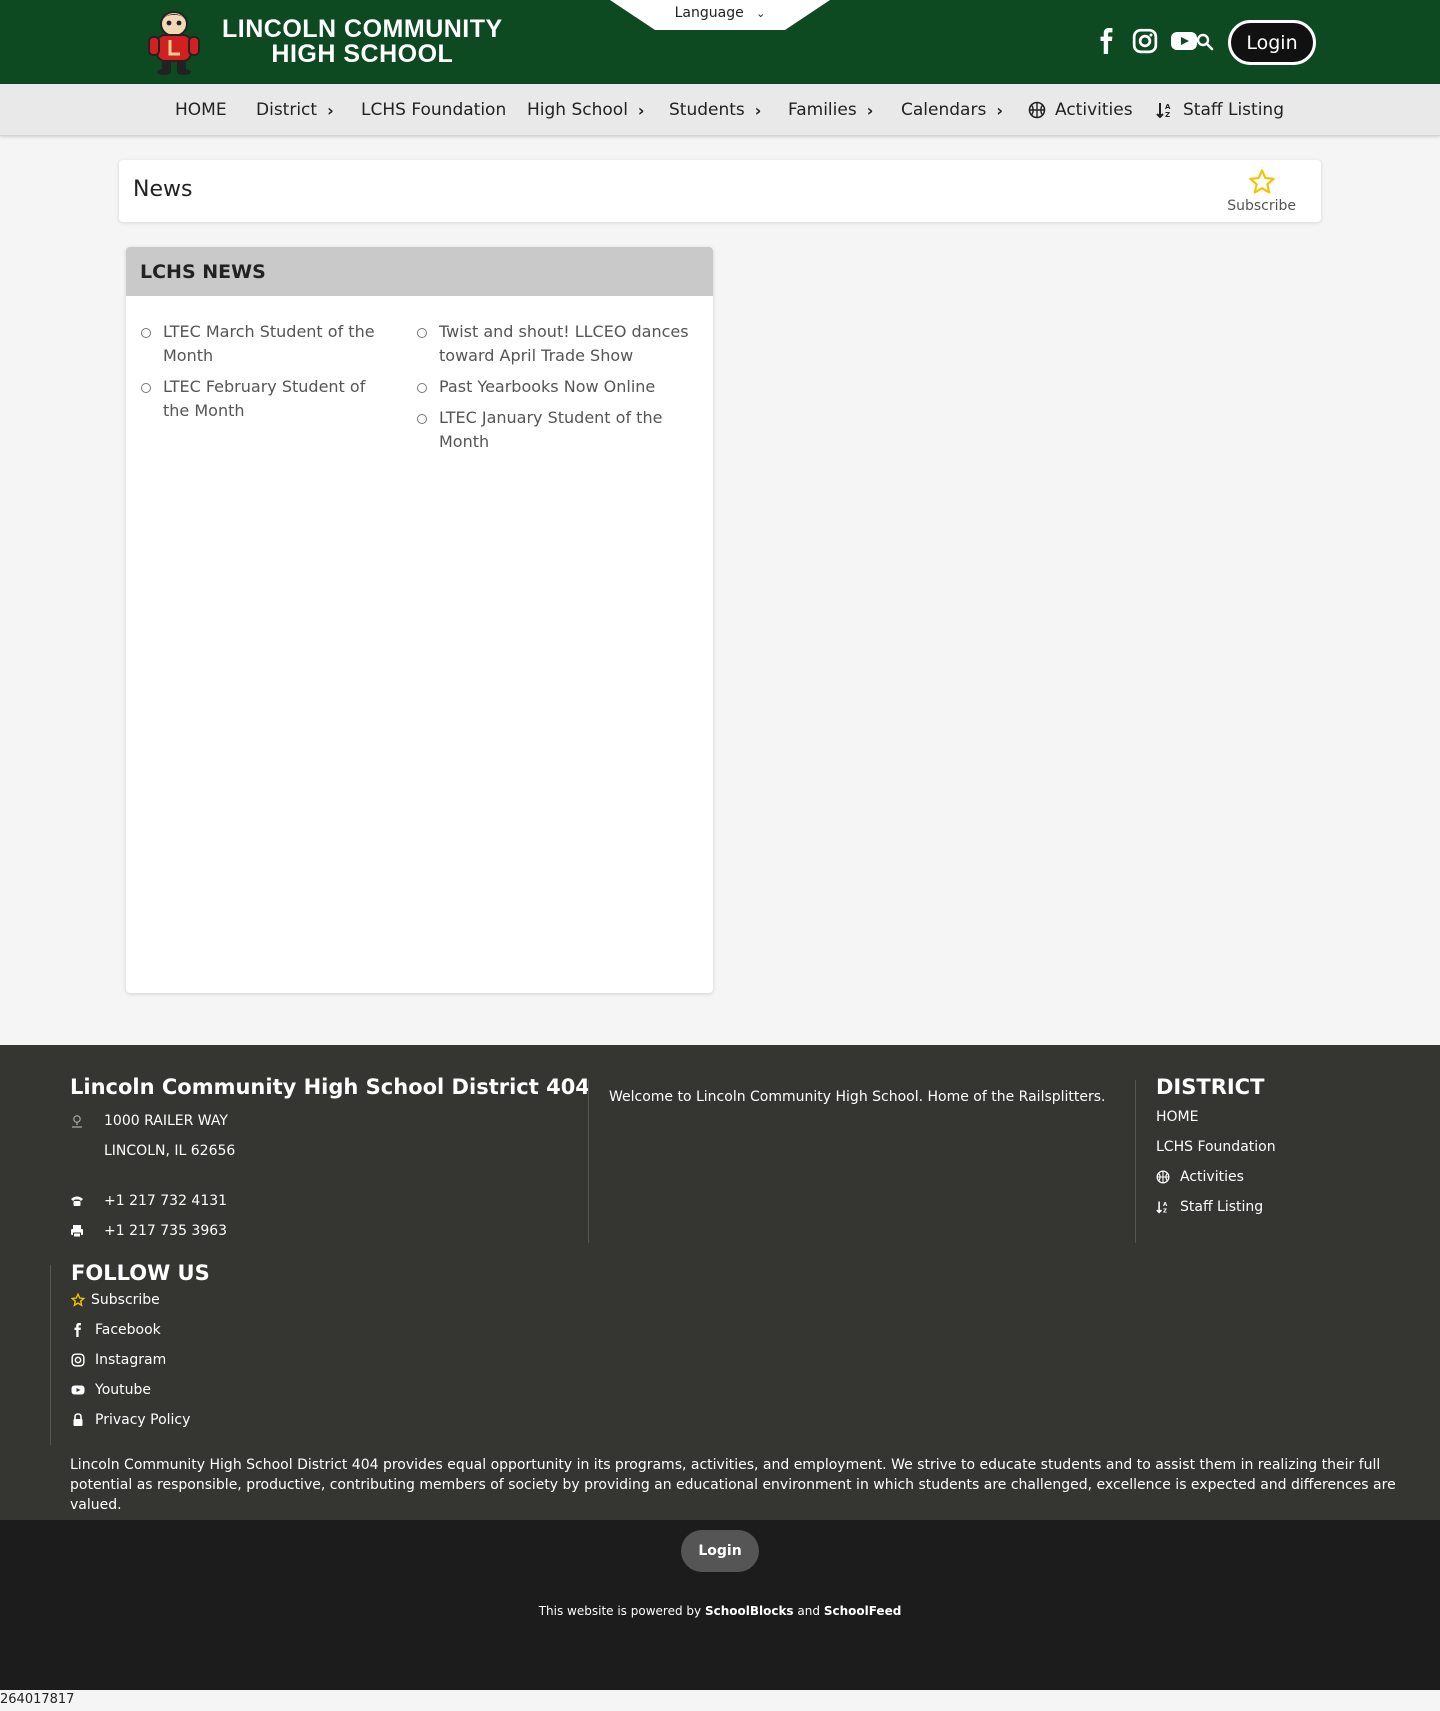 The width and height of the screenshot is (1440, 1711). I want to click on link-label: LCHS Foundation, so click(1216, 1147).